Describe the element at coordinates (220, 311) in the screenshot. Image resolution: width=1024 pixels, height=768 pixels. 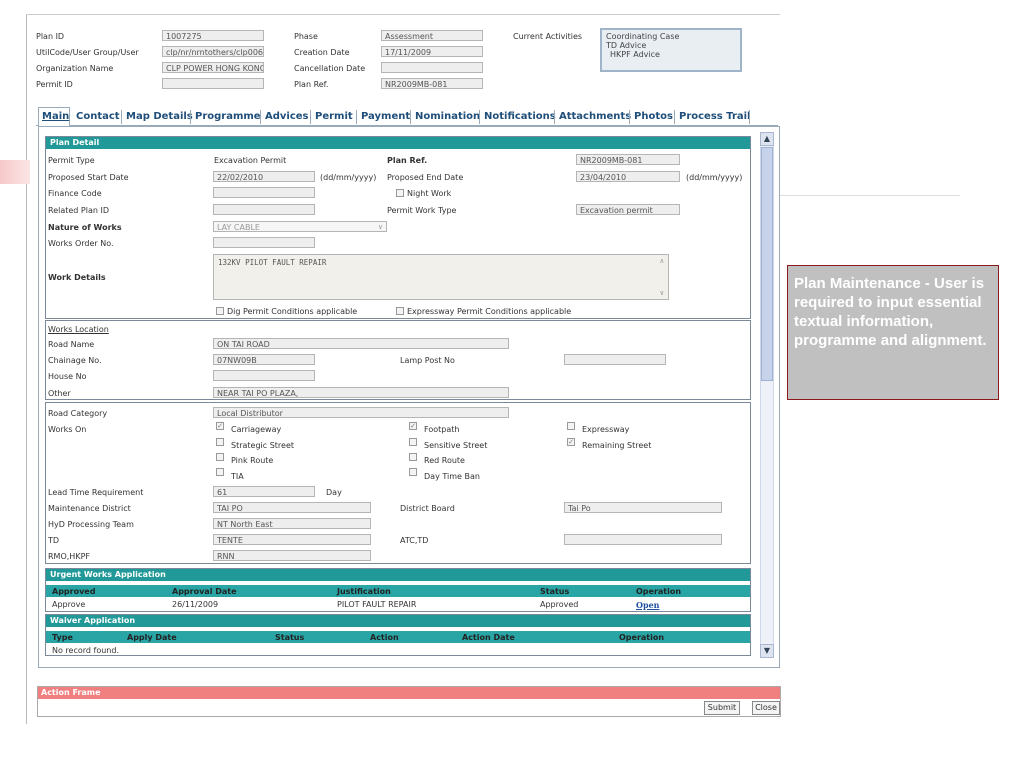
I see `dig-permit-checkbox` at that location.